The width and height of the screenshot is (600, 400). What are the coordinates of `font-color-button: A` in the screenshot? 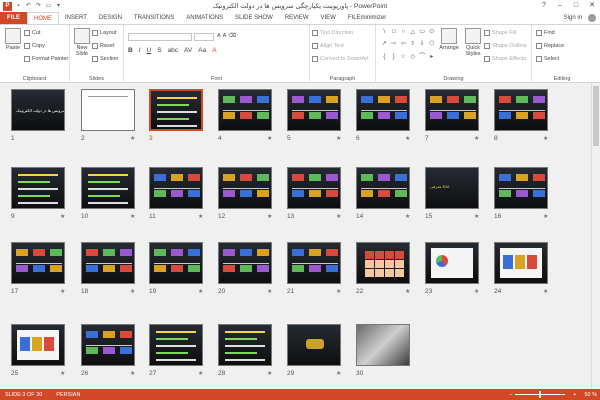 It's located at (214, 50).